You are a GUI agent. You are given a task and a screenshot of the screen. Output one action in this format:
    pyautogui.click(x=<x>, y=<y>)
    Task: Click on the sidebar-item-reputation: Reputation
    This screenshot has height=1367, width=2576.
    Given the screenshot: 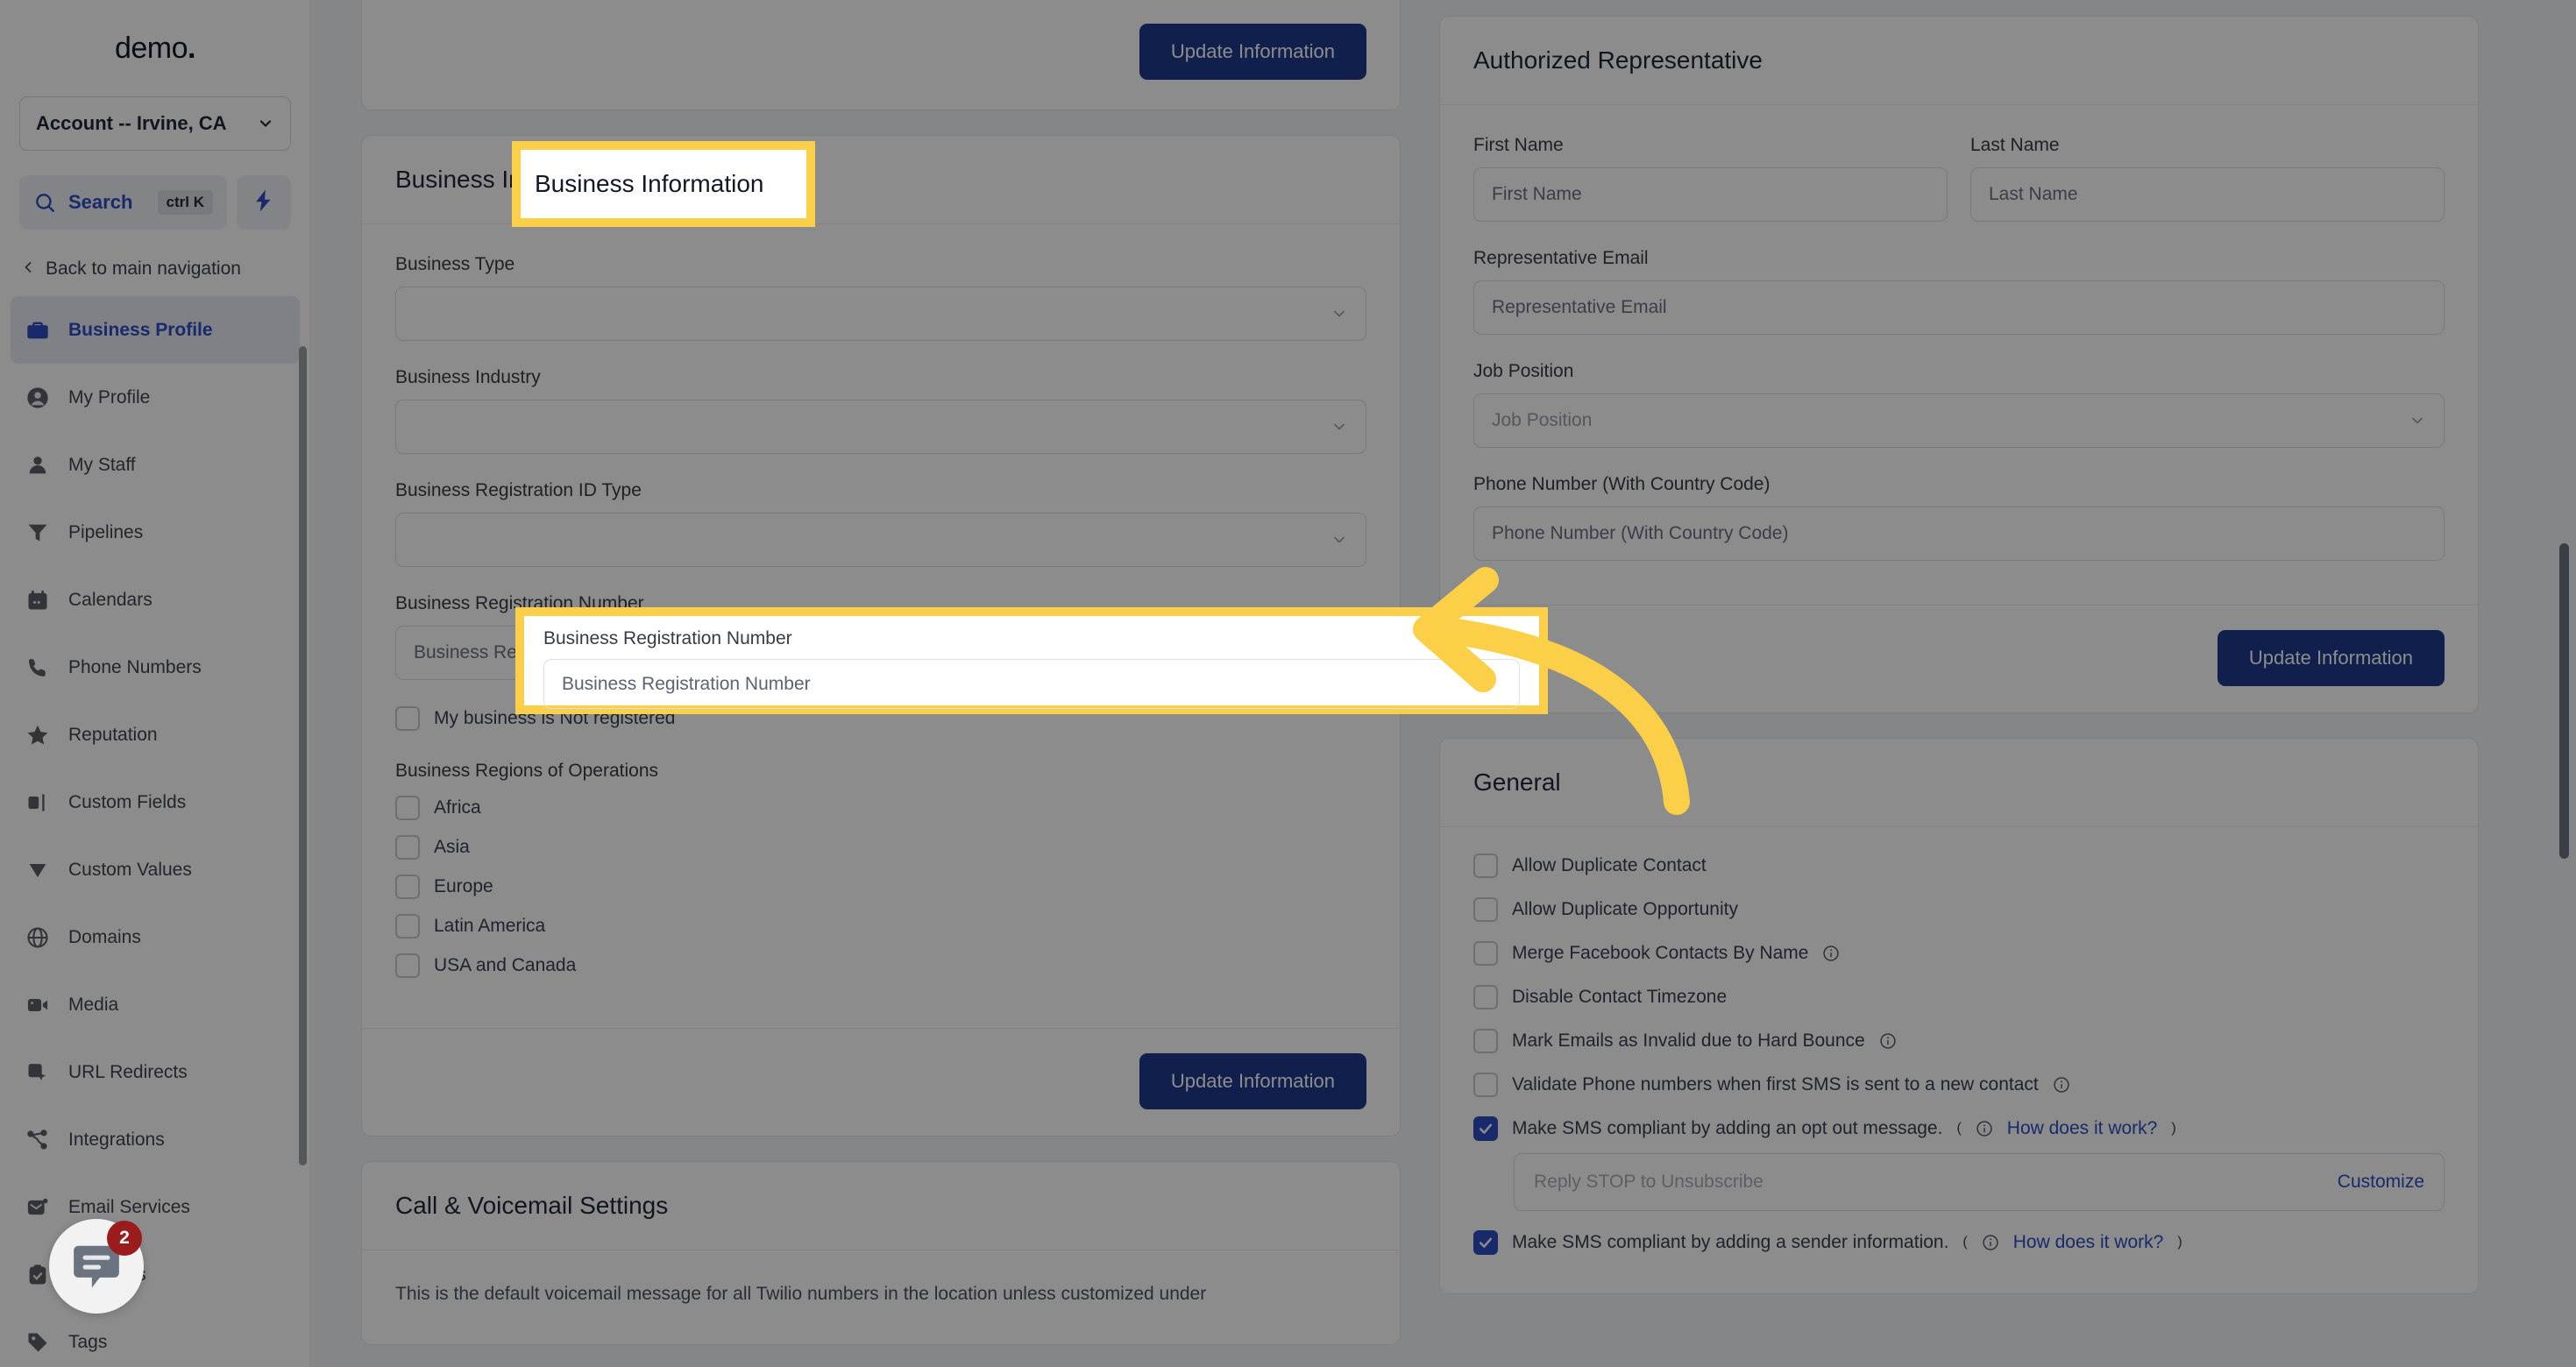 What is the action you would take?
    pyautogui.click(x=155, y=734)
    